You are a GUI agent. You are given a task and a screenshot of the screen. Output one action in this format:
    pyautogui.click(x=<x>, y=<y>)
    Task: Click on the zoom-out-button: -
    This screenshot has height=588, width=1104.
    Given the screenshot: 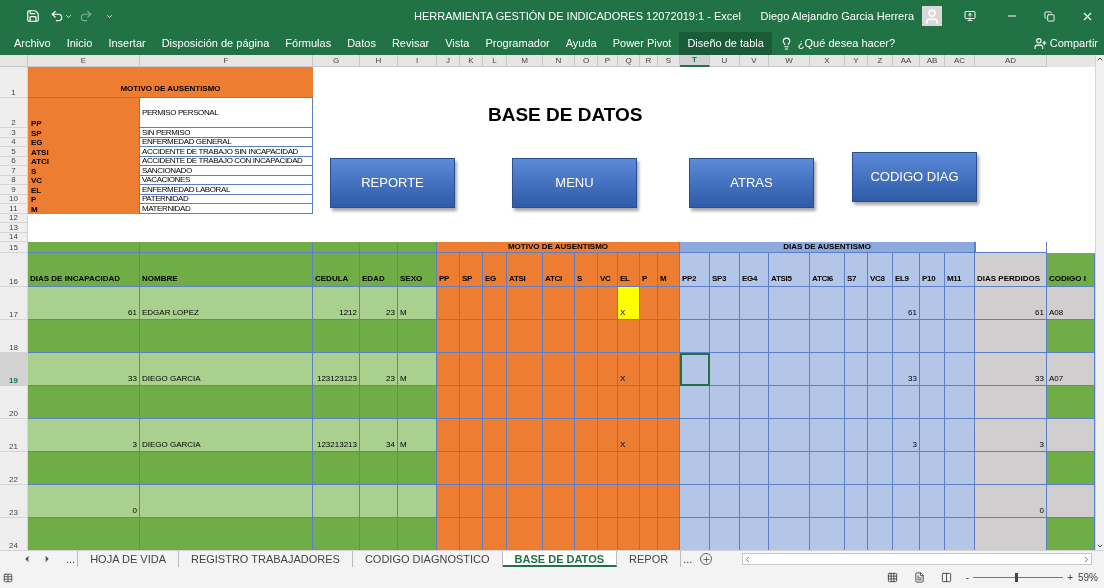 What is the action you would take?
    pyautogui.click(x=967, y=577)
    